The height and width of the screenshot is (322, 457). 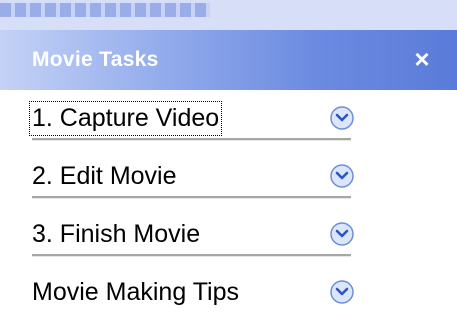 What do you see at coordinates (105, 10) in the screenshot?
I see `panel-top-texture` at bounding box center [105, 10].